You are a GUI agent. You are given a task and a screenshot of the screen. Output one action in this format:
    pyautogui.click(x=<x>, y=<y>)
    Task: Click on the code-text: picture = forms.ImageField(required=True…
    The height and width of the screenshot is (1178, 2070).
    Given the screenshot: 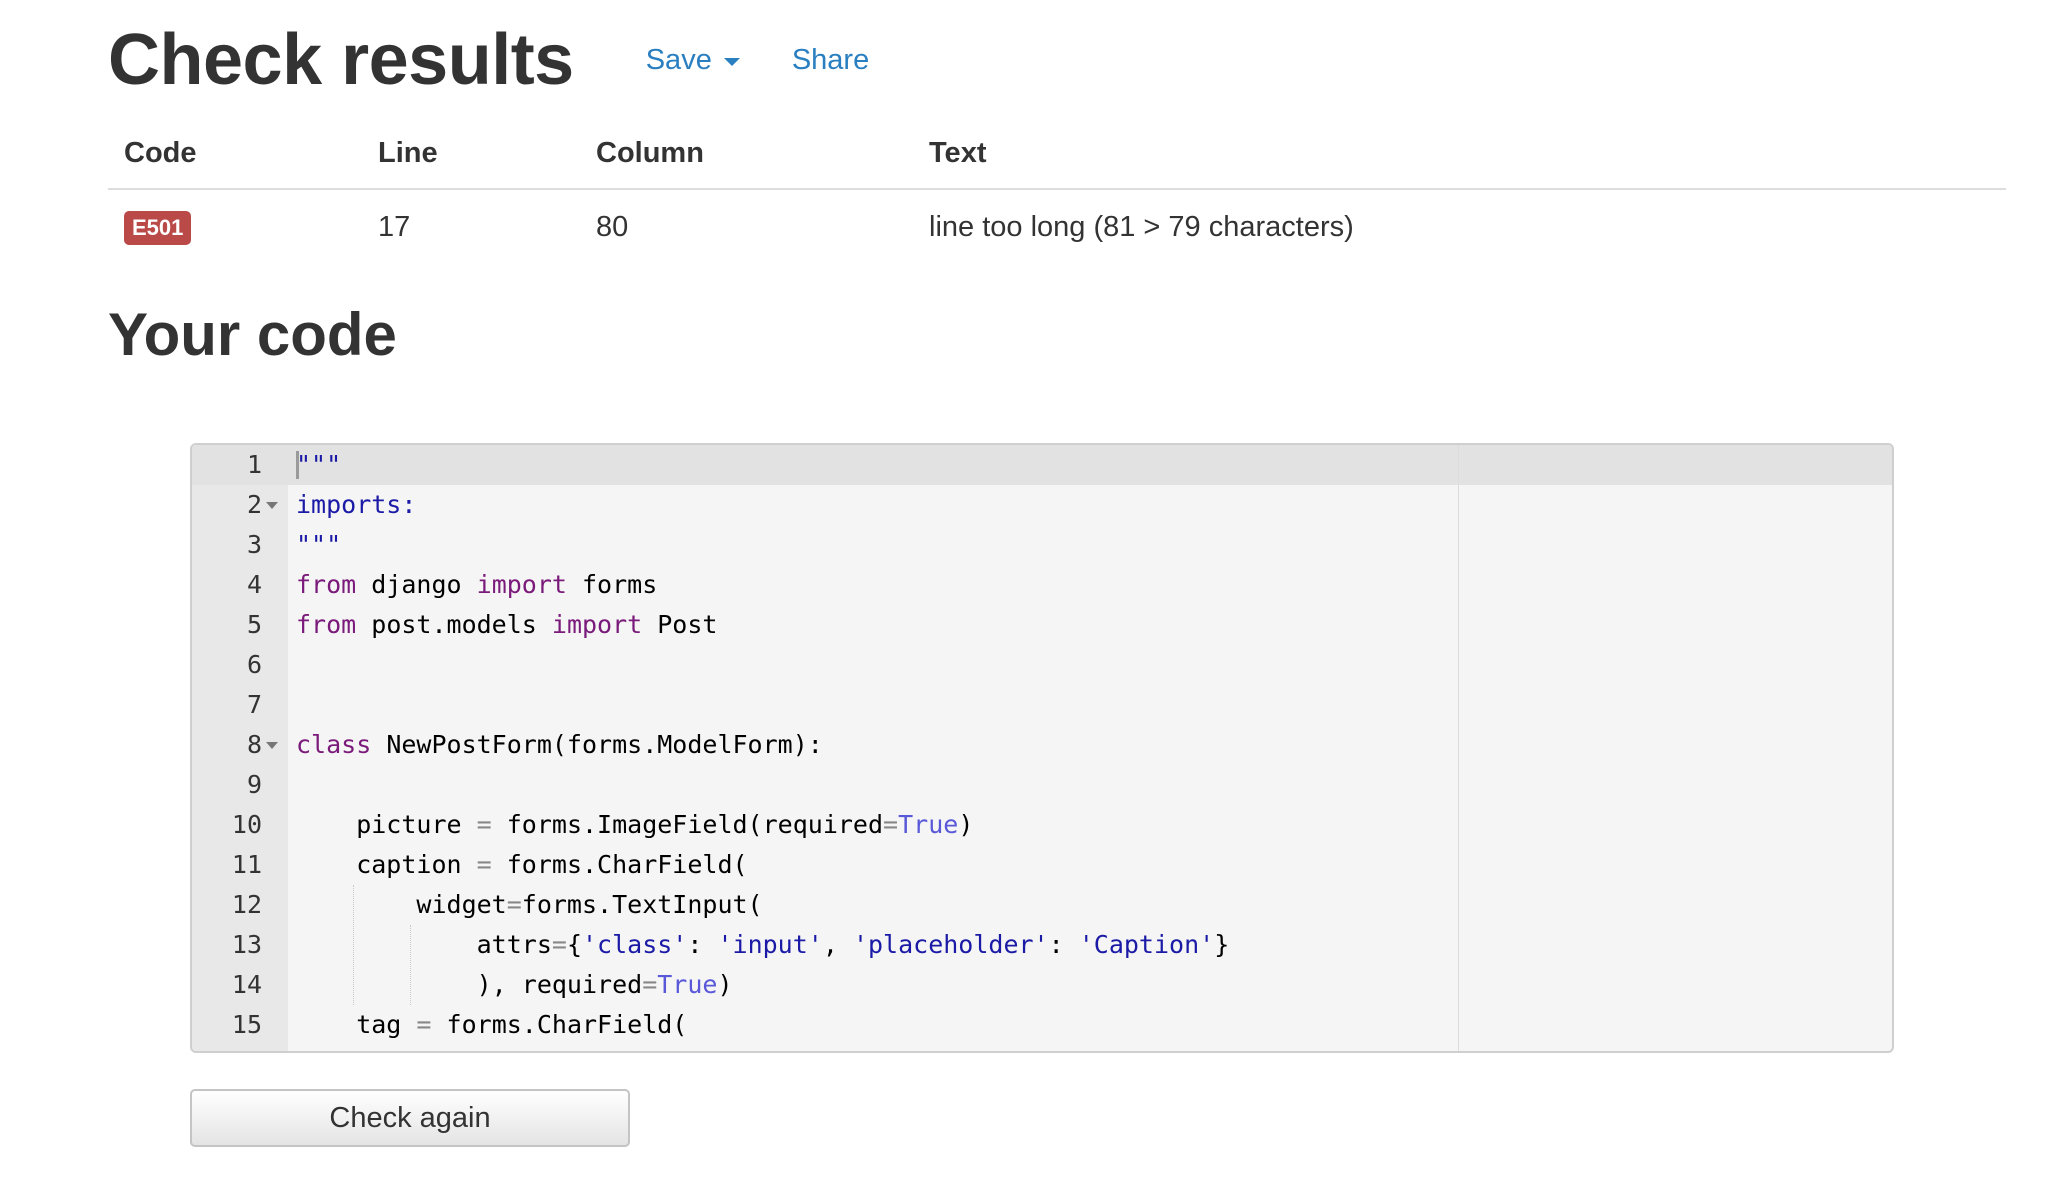 What is the action you would take?
    pyautogui.click(x=635, y=824)
    